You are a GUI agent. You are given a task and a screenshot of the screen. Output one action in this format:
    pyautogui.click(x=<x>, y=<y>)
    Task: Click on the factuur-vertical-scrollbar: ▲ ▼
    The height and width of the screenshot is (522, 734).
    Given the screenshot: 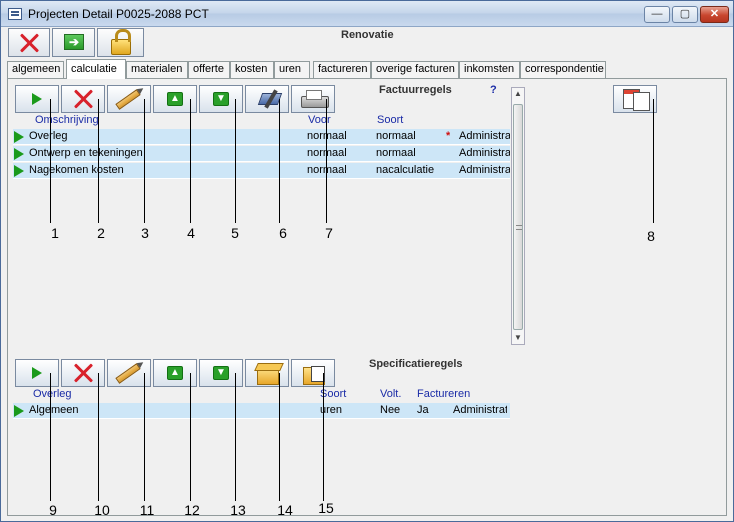 What is the action you would take?
    pyautogui.click(x=518, y=216)
    